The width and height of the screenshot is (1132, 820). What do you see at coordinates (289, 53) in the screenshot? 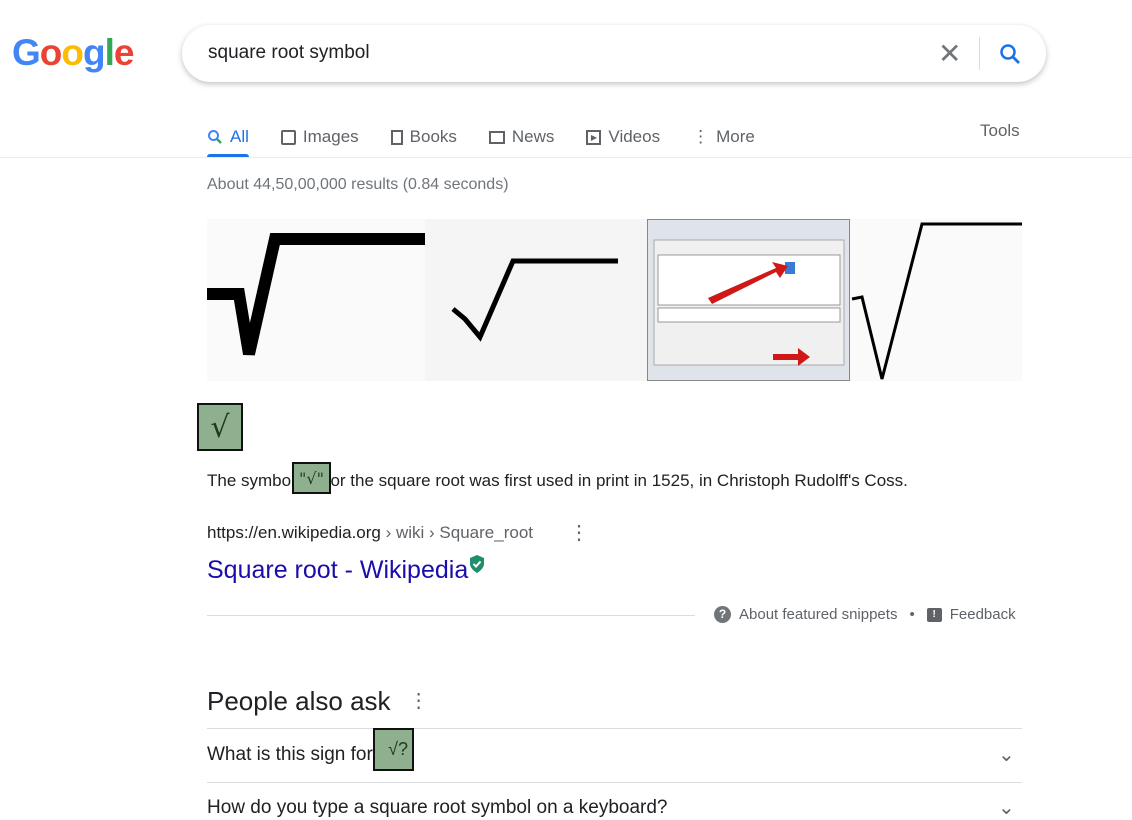
I see `search-input: square root symbol` at bounding box center [289, 53].